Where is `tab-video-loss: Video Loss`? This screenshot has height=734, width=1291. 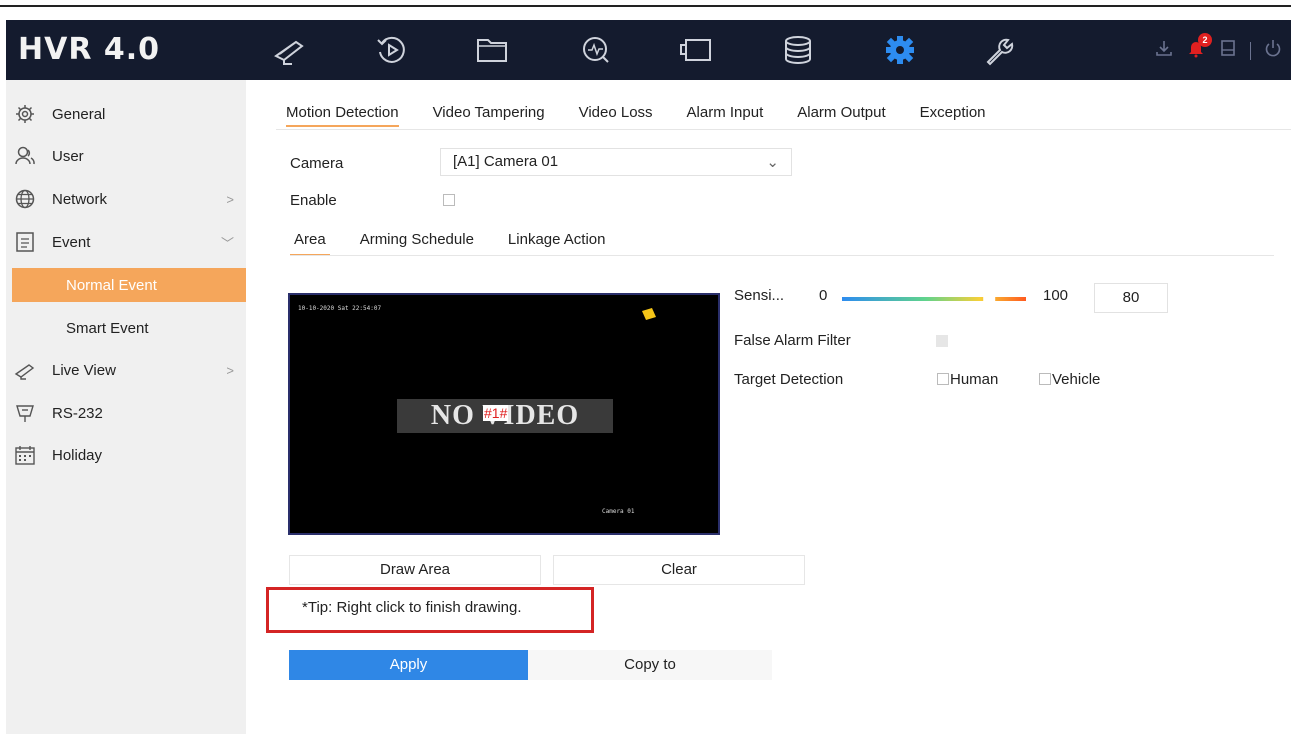 tab-video-loss: Video Loss is located at coordinates (616, 115).